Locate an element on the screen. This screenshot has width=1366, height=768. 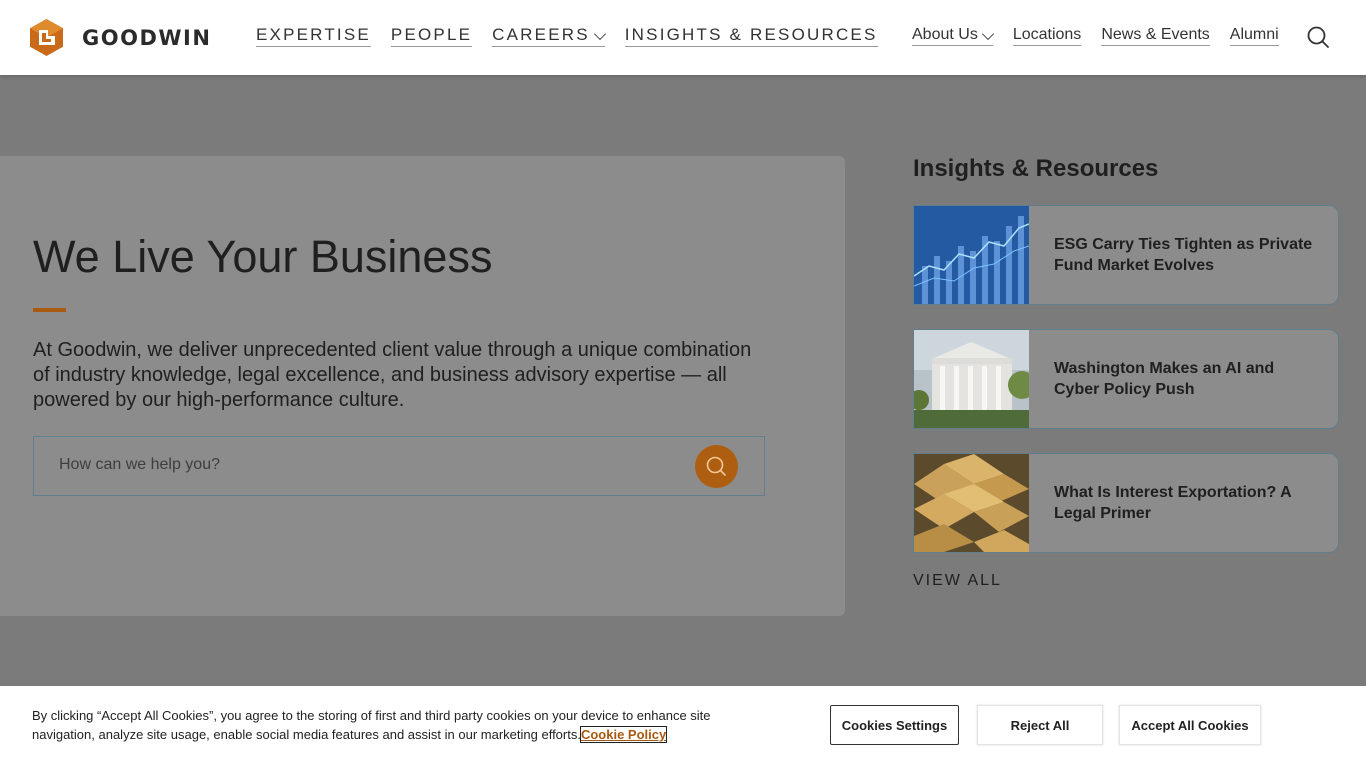
nav-insights-label: INSIGHTS & RESOURCES is located at coordinates (751, 34).